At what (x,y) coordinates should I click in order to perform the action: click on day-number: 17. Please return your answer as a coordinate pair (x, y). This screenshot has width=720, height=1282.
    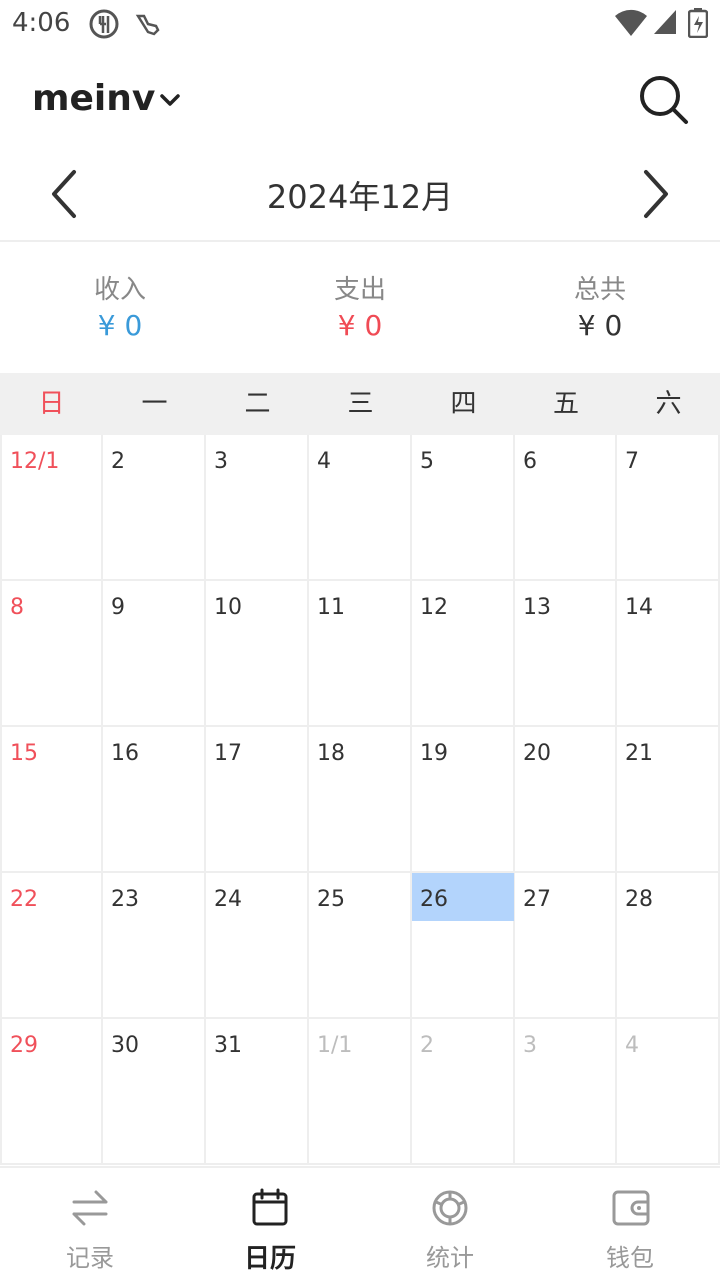
    Looking at the image, I should click on (228, 753).